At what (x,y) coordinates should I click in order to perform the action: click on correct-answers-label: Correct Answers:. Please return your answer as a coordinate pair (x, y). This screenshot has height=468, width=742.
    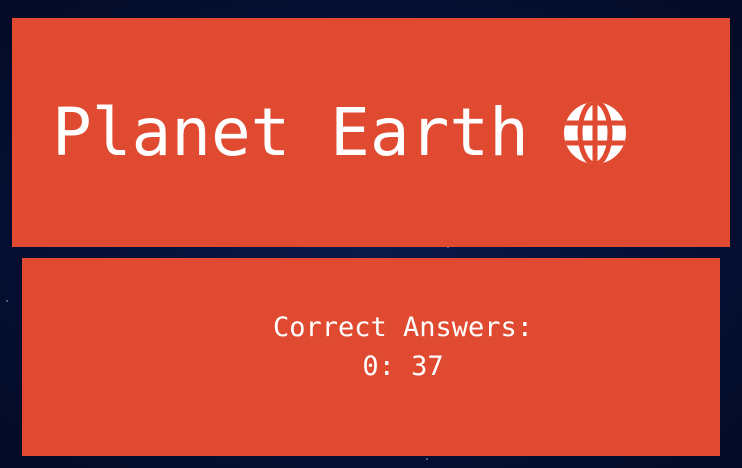
    Looking at the image, I should click on (403, 327).